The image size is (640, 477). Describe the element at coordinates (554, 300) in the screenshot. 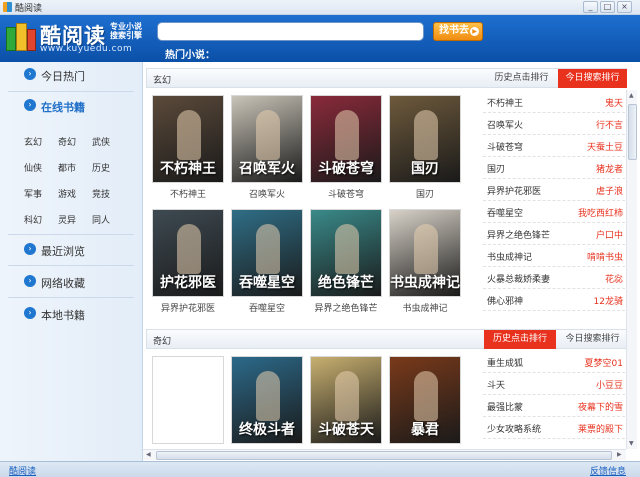

I see `ranking-item: 佛心邪神 12龙骑` at that location.